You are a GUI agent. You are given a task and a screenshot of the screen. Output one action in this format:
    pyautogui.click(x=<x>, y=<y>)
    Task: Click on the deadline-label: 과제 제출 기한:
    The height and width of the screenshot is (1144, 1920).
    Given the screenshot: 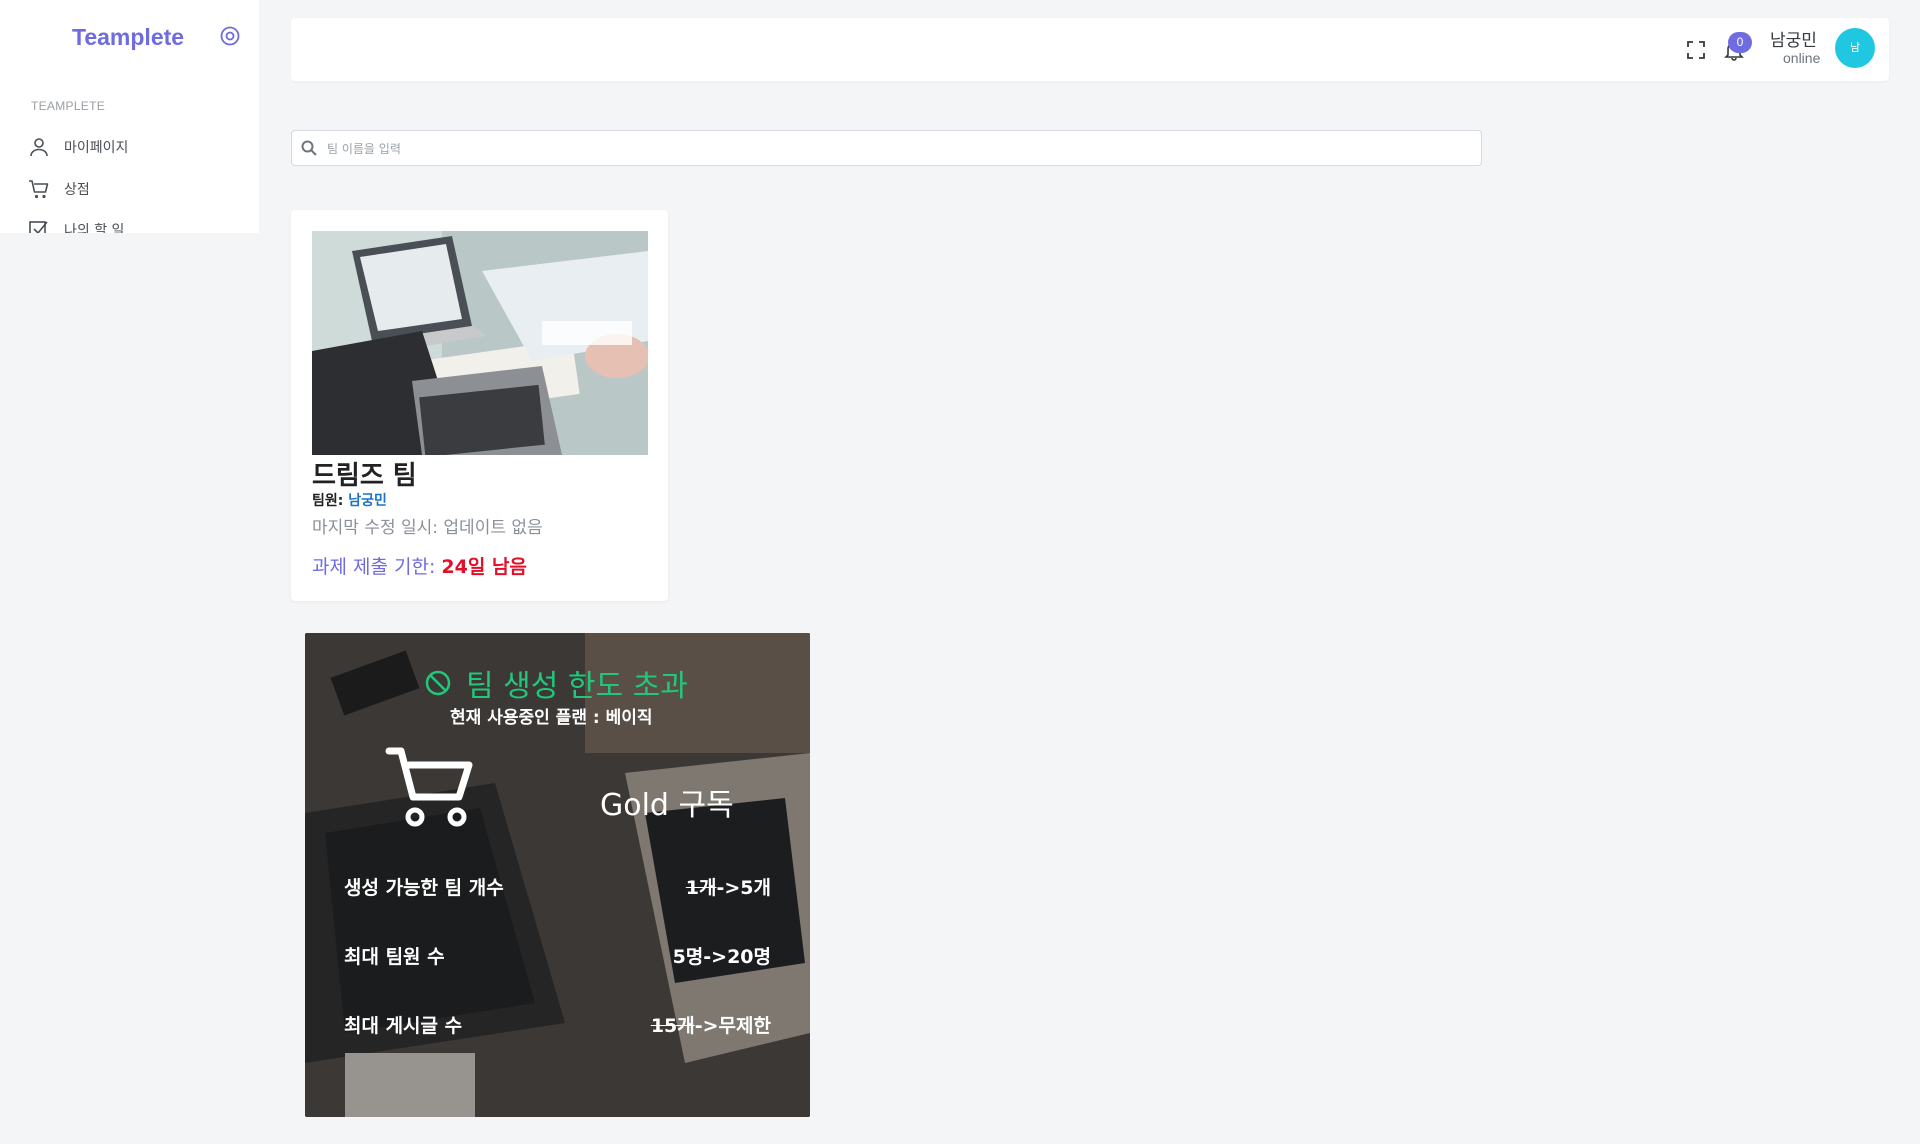 What is the action you would take?
    pyautogui.click(x=374, y=567)
    